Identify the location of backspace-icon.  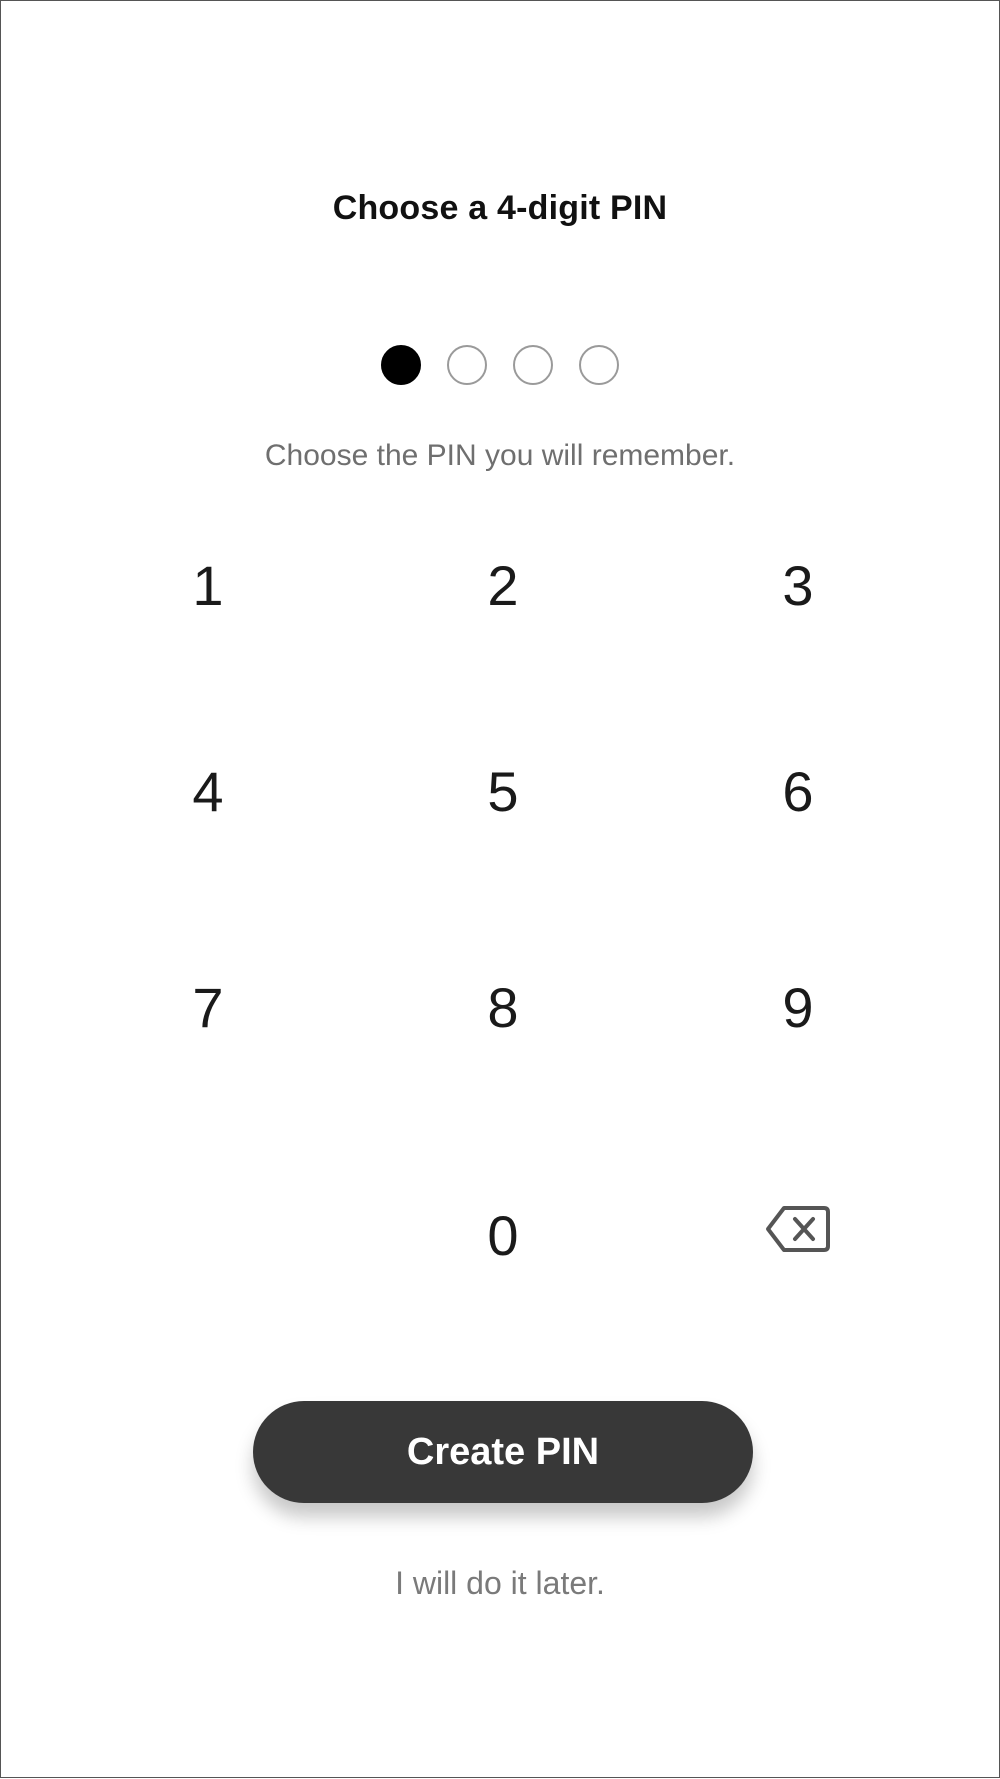
(798, 1229).